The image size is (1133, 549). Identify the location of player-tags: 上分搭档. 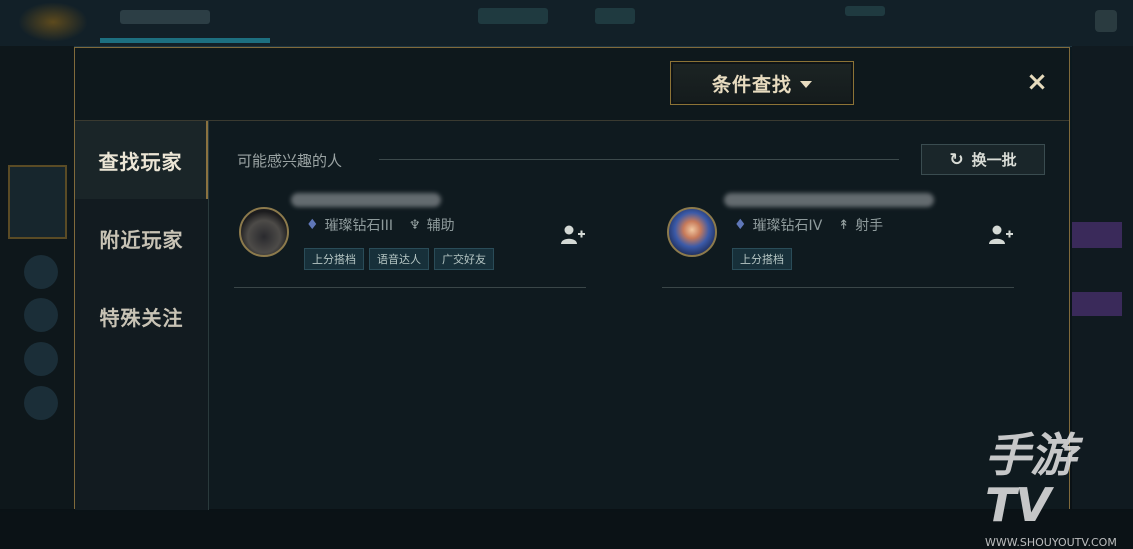
(762, 259).